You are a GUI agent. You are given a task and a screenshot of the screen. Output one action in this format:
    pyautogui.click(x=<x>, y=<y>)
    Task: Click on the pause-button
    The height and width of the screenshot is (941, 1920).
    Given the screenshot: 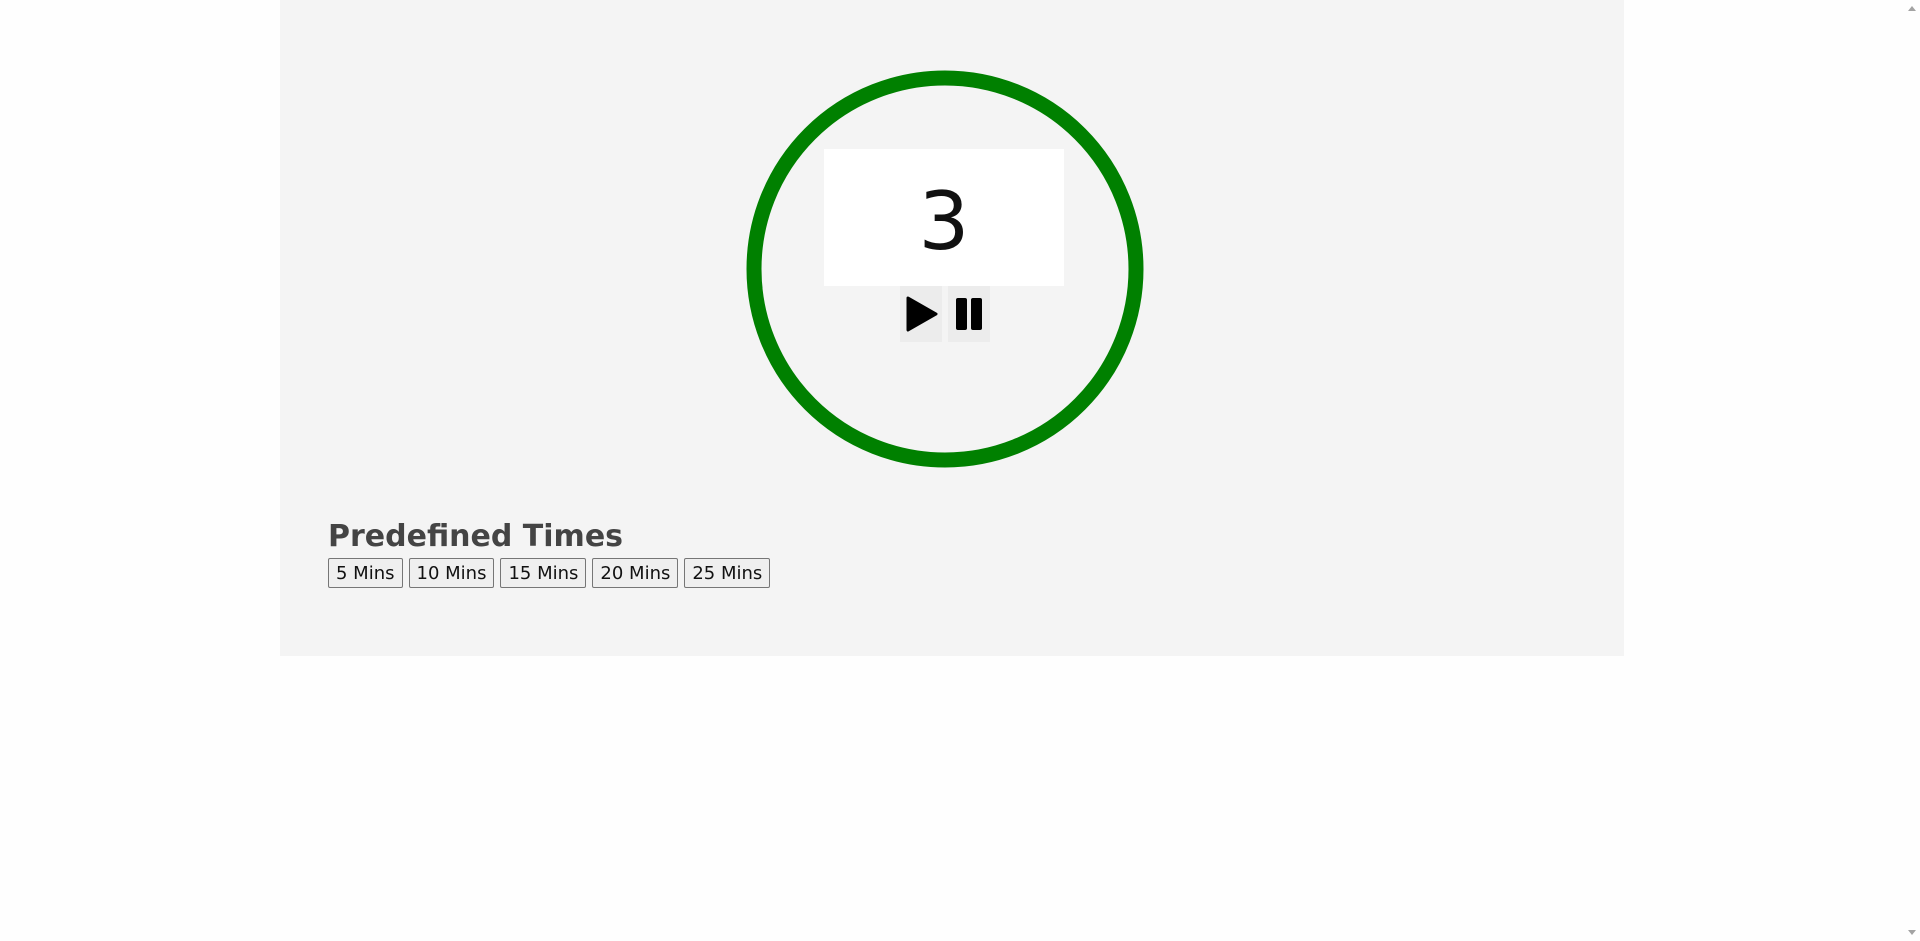 What is the action you would take?
    pyautogui.click(x=969, y=314)
    